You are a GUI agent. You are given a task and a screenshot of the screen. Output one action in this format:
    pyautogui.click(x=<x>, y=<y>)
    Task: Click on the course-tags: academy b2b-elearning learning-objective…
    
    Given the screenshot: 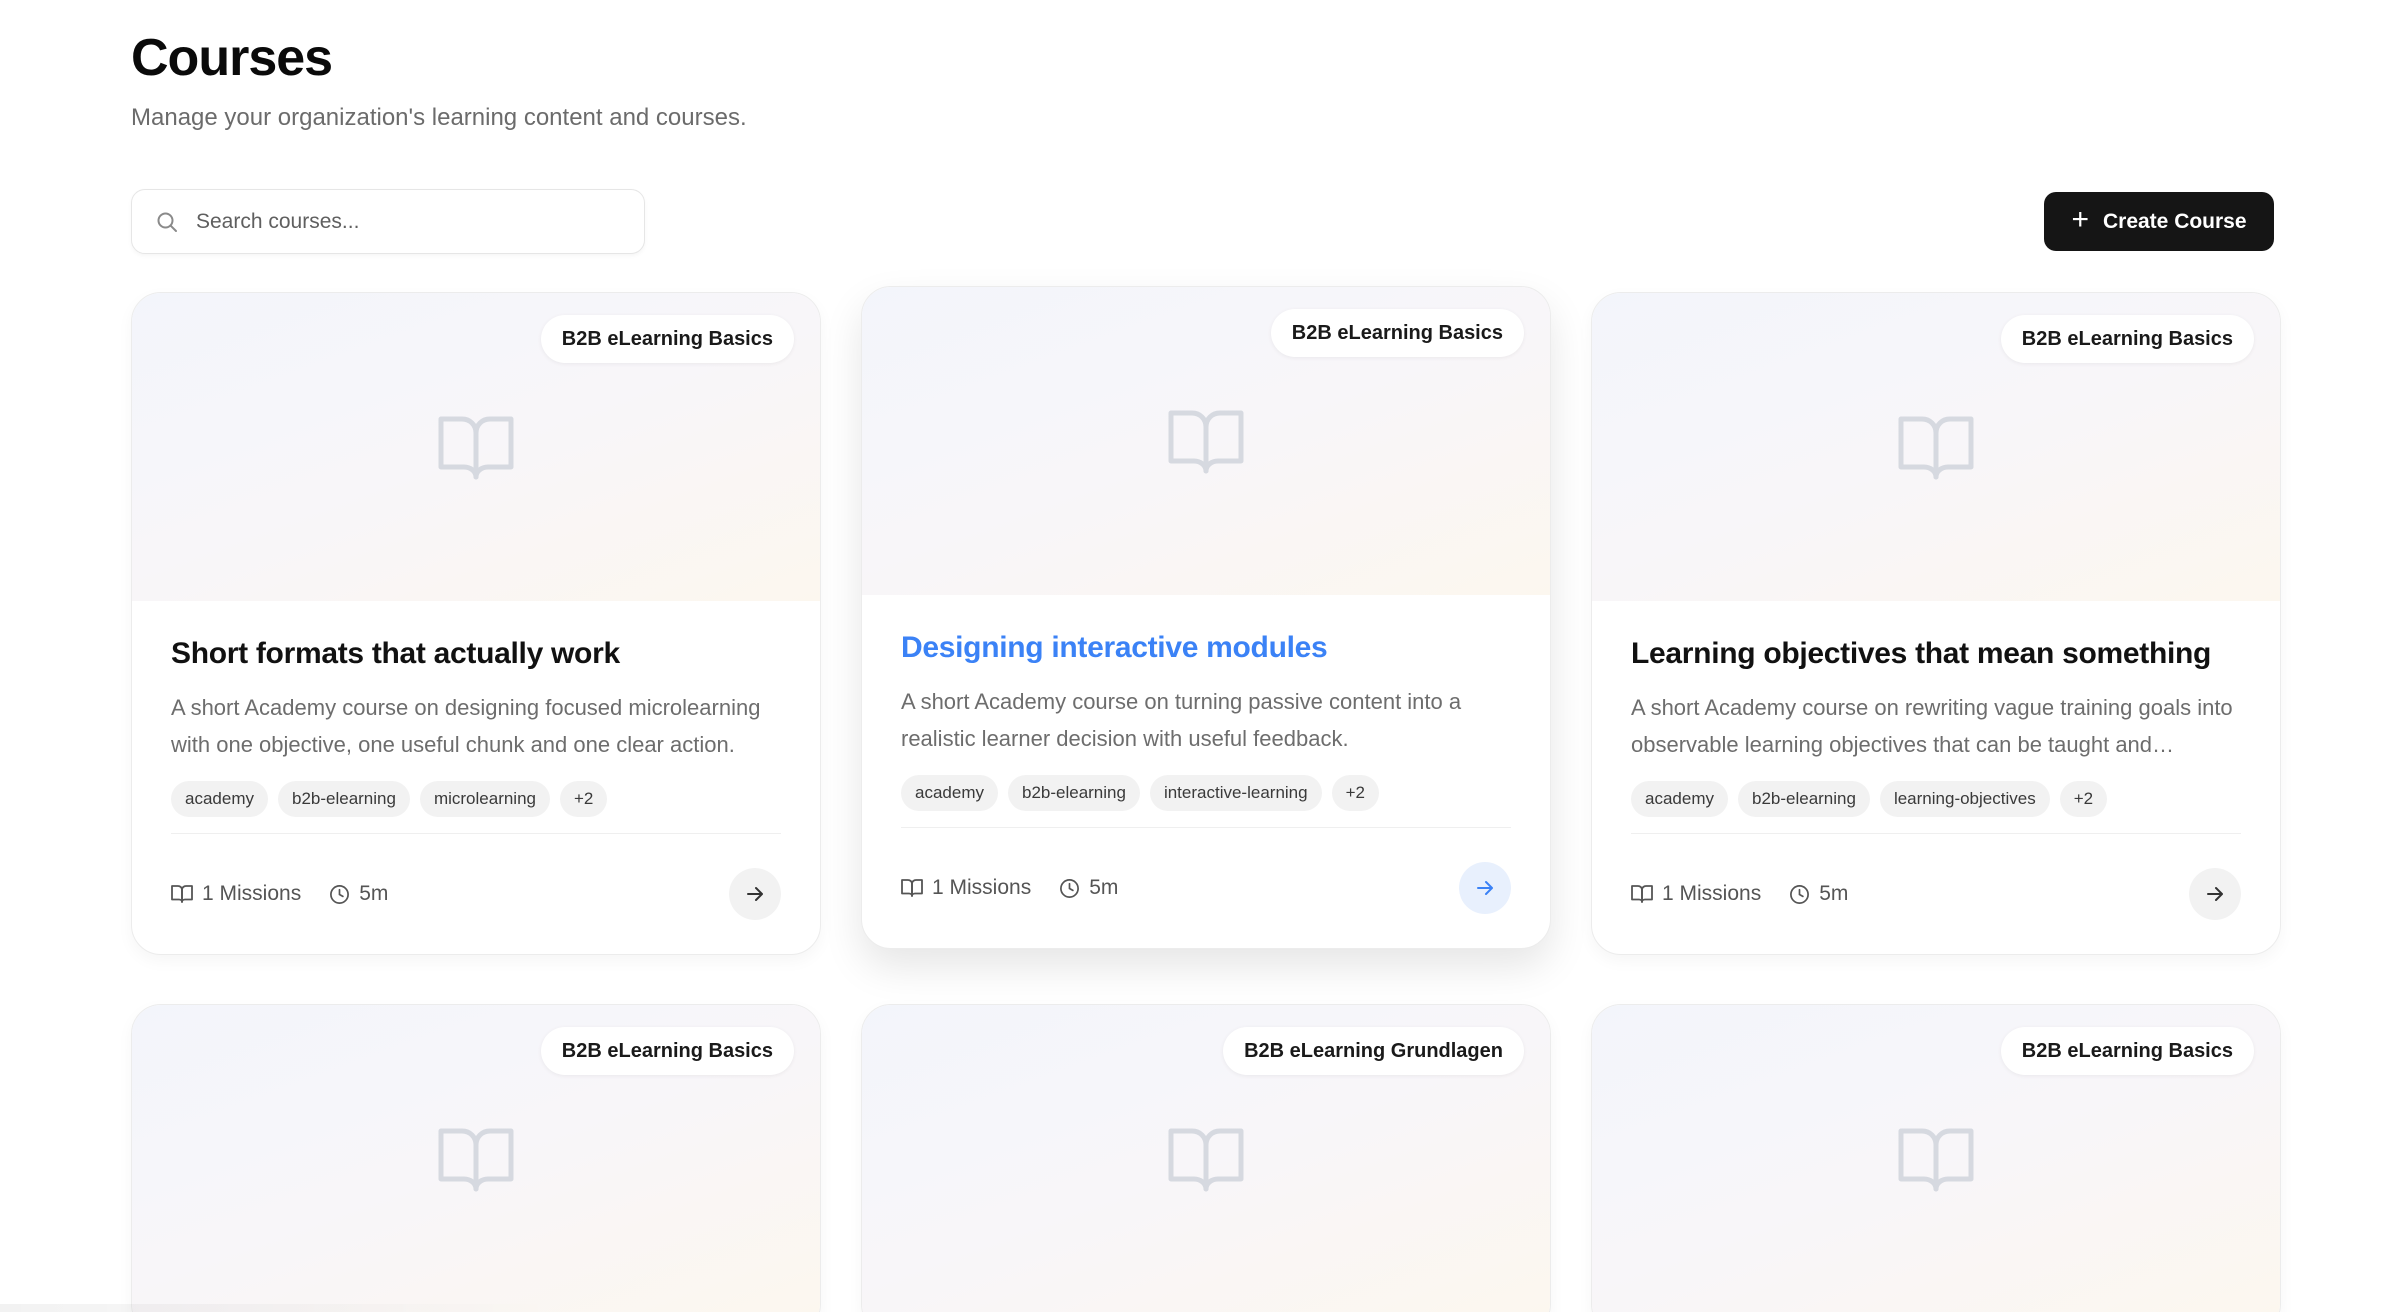 What is the action you would take?
    pyautogui.click(x=1936, y=807)
    